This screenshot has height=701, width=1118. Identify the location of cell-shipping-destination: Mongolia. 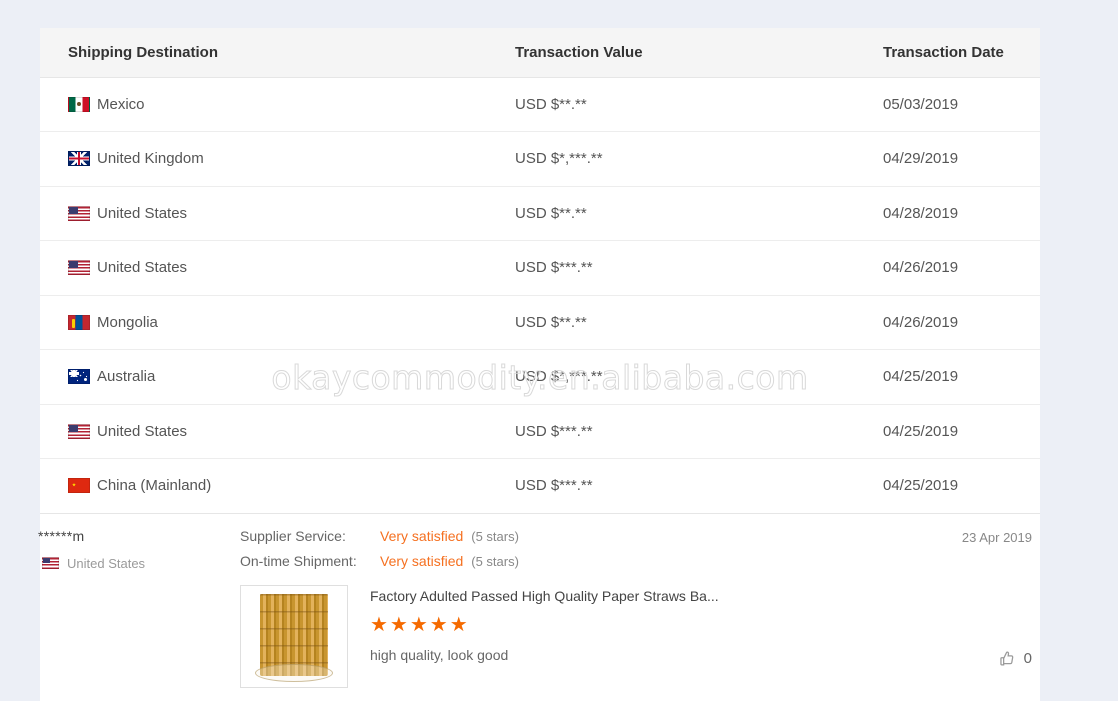
(258, 322).